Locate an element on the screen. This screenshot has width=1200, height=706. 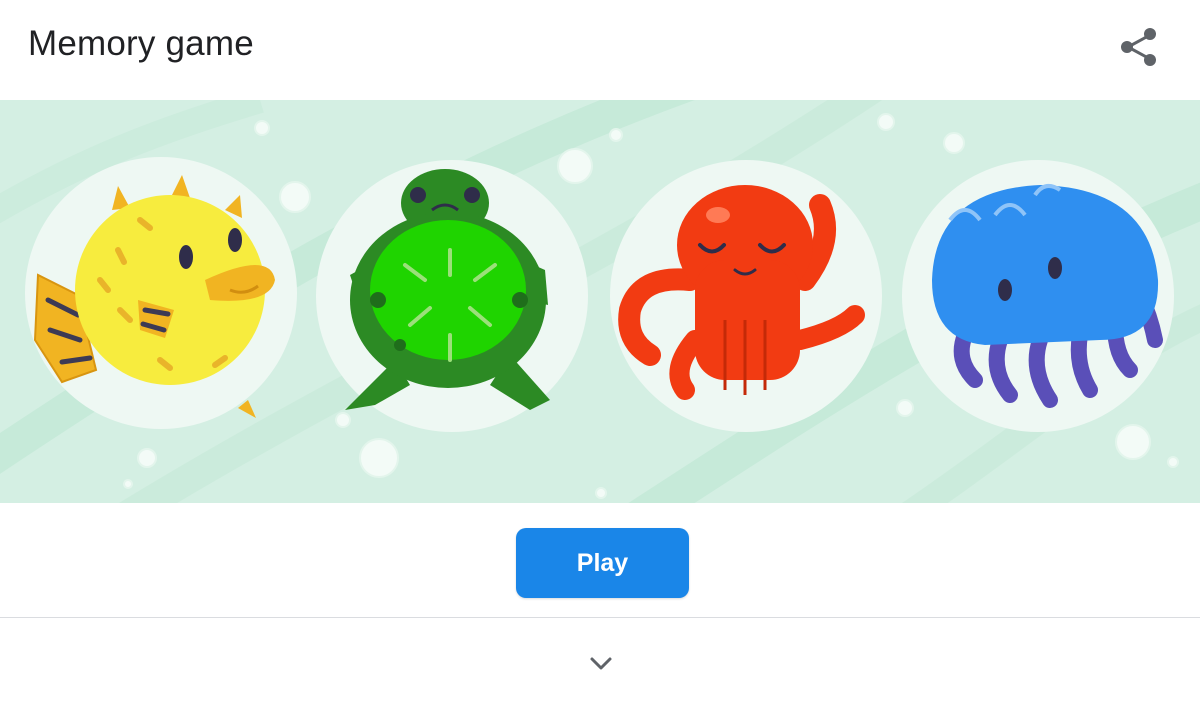
page-title: Memory game is located at coordinates (141, 43).